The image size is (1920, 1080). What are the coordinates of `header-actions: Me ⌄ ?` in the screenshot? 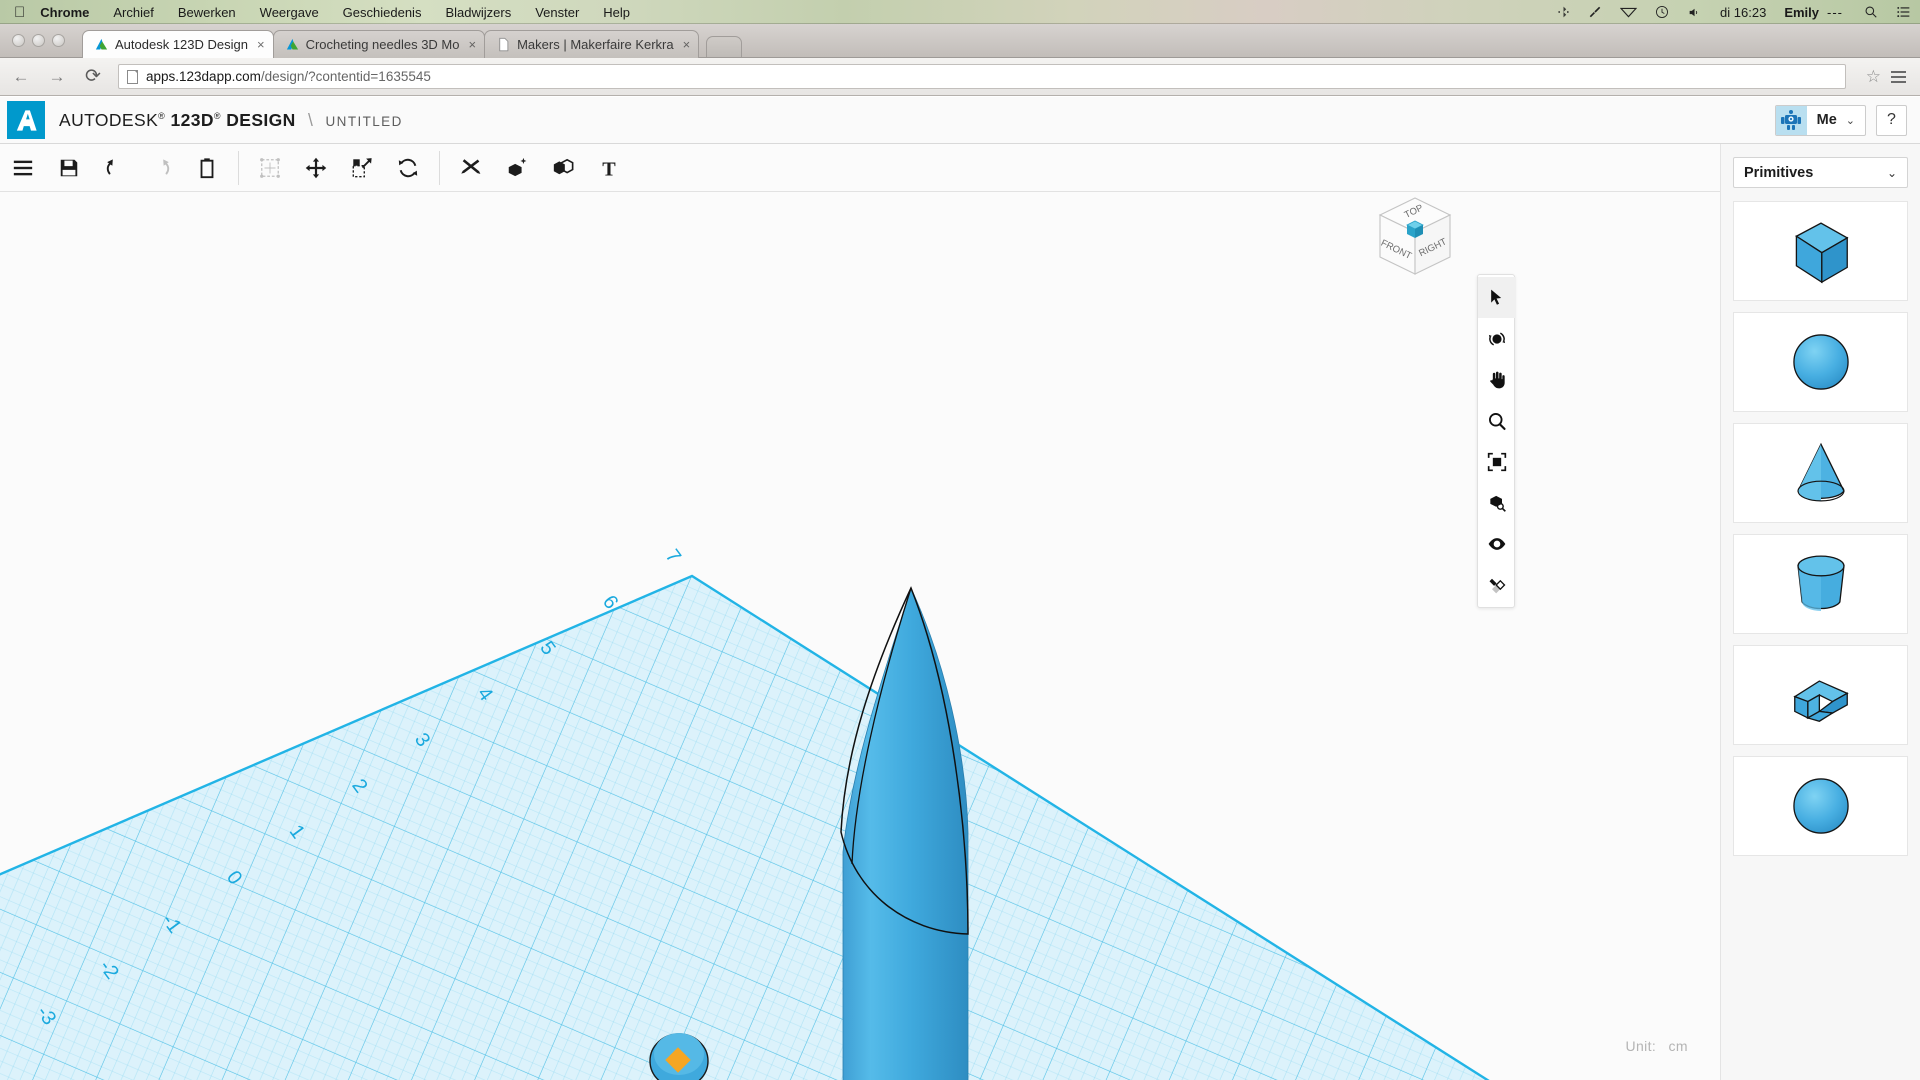 It's located at (1847, 120).